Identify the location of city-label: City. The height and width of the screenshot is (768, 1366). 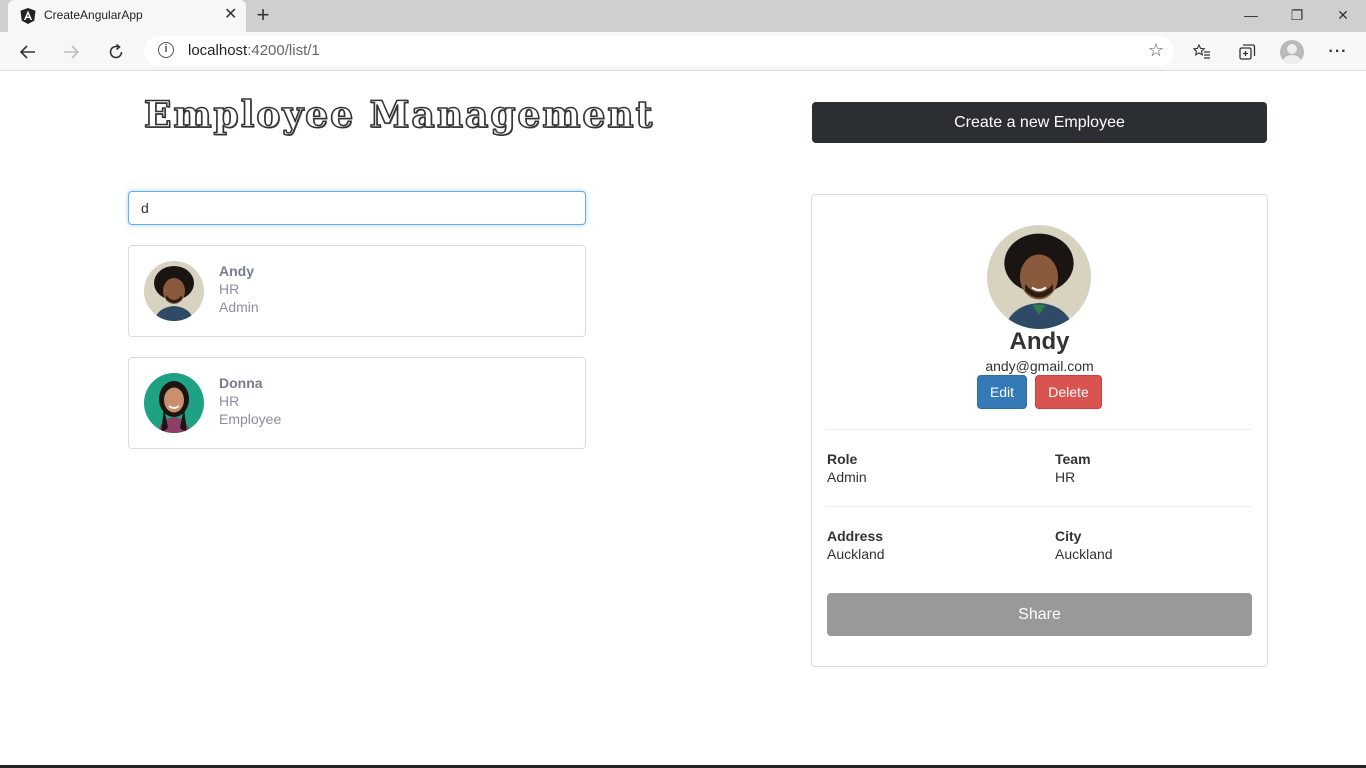
(1068, 536).